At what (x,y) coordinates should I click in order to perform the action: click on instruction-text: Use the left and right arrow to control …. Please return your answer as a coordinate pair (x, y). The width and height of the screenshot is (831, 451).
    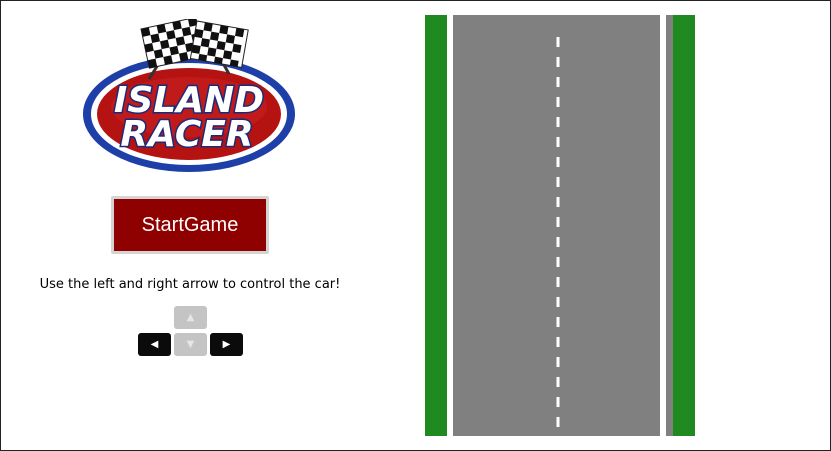
    Looking at the image, I should click on (190, 284).